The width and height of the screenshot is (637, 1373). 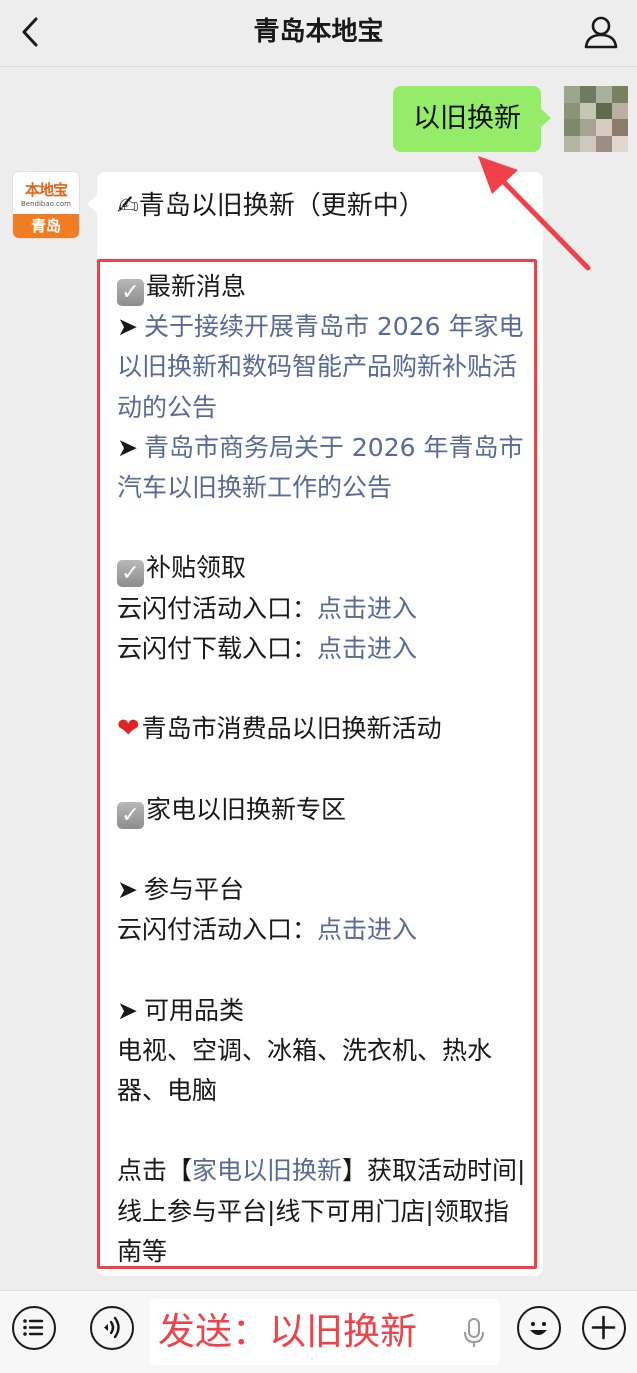 What do you see at coordinates (217, 648) in the screenshot?
I see `row-label: 云闪付下载入口：` at bounding box center [217, 648].